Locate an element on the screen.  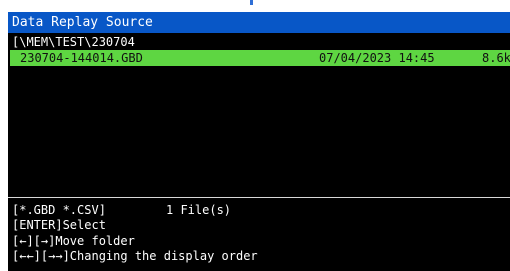
window-title: Data Replay Source is located at coordinates (259, 22).